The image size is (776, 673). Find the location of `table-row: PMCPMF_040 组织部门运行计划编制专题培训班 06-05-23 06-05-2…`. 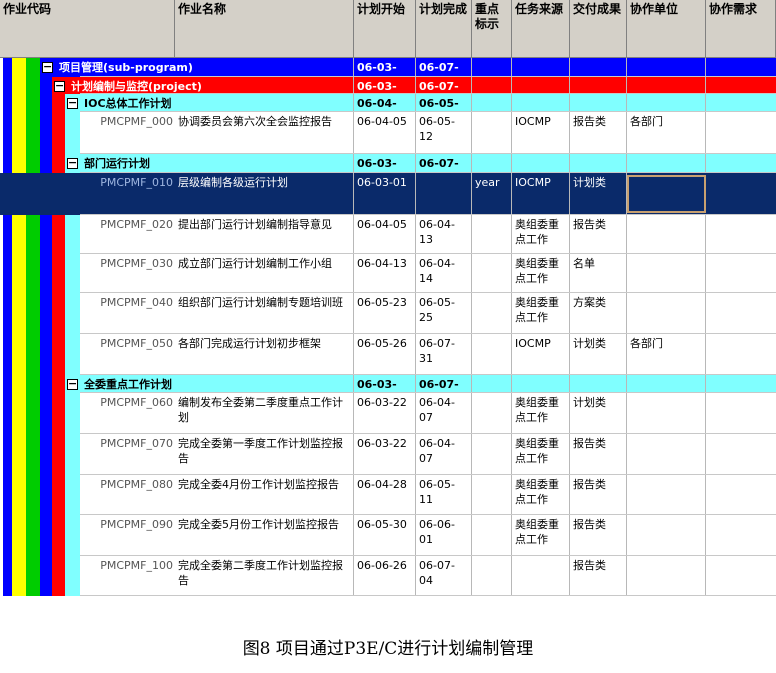

table-row: PMCPMF_040 组织部门运行计划编制专题培训班 06-05-23 06-05-2… is located at coordinates (388, 313).